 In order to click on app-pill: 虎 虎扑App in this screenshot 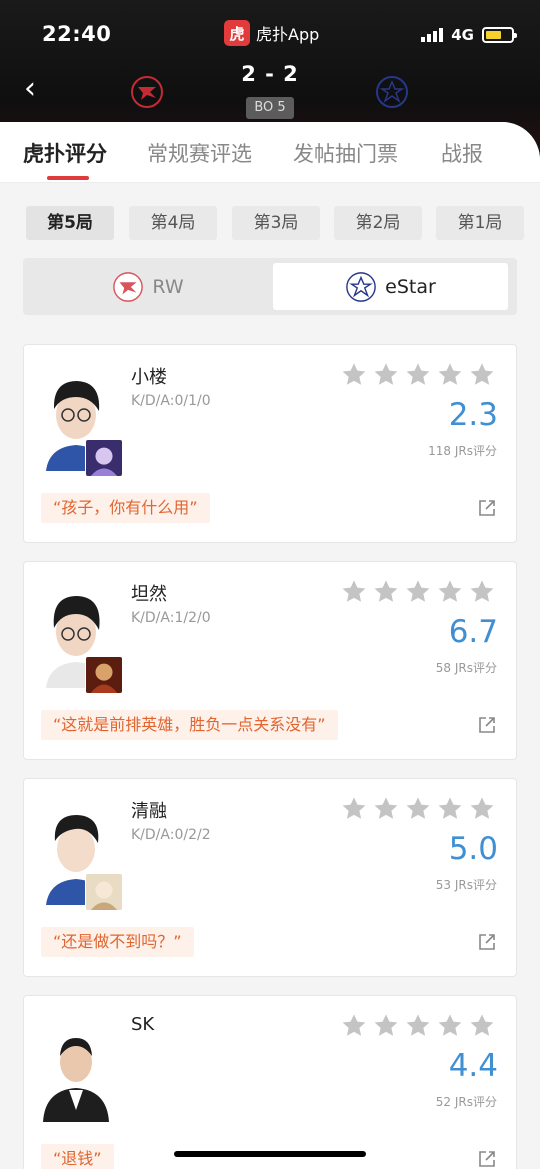, I will do `click(271, 33)`.